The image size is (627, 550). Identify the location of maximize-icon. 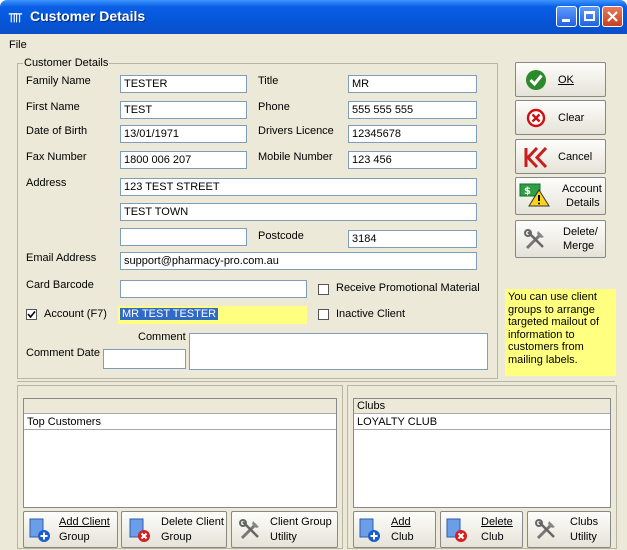
(589, 16).